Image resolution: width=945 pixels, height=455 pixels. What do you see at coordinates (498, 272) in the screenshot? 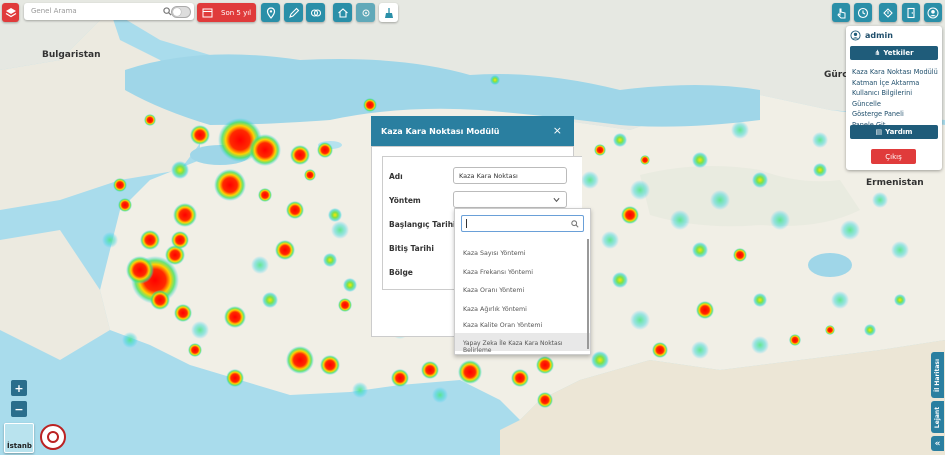
I see `dropdown-option: Kaza Frekansı Yöntemi` at bounding box center [498, 272].